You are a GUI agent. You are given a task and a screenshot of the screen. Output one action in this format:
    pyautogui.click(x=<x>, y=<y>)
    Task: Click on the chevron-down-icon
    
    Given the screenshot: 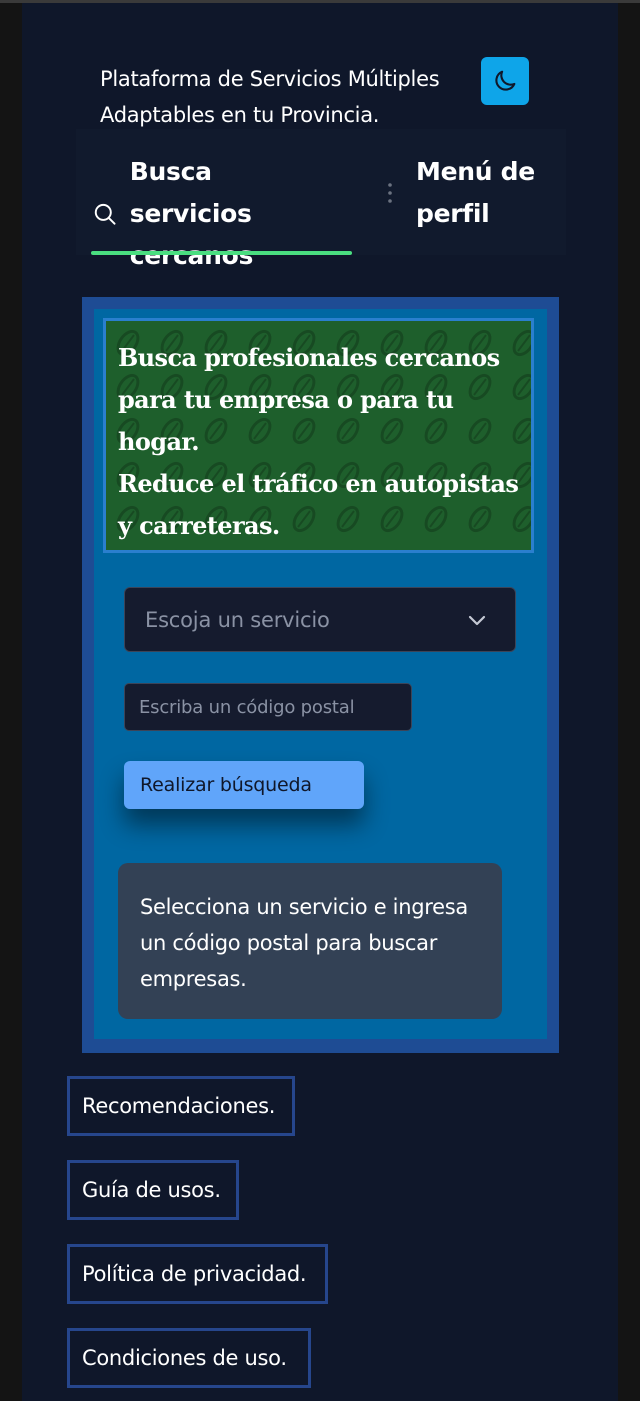 What is the action you would take?
    pyautogui.click(x=477, y=620)
    